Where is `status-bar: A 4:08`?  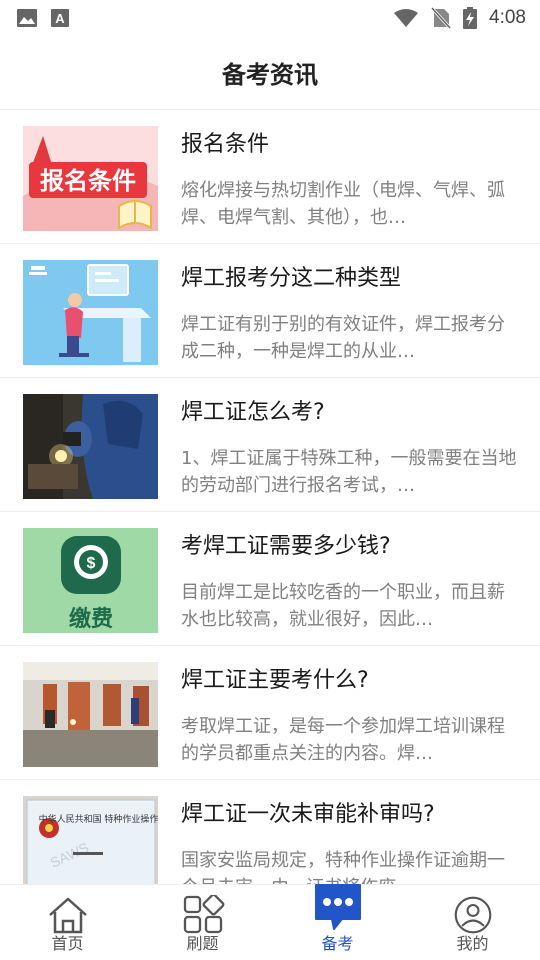 status-bar: A 4:08 is located at coordinates (270, 18).